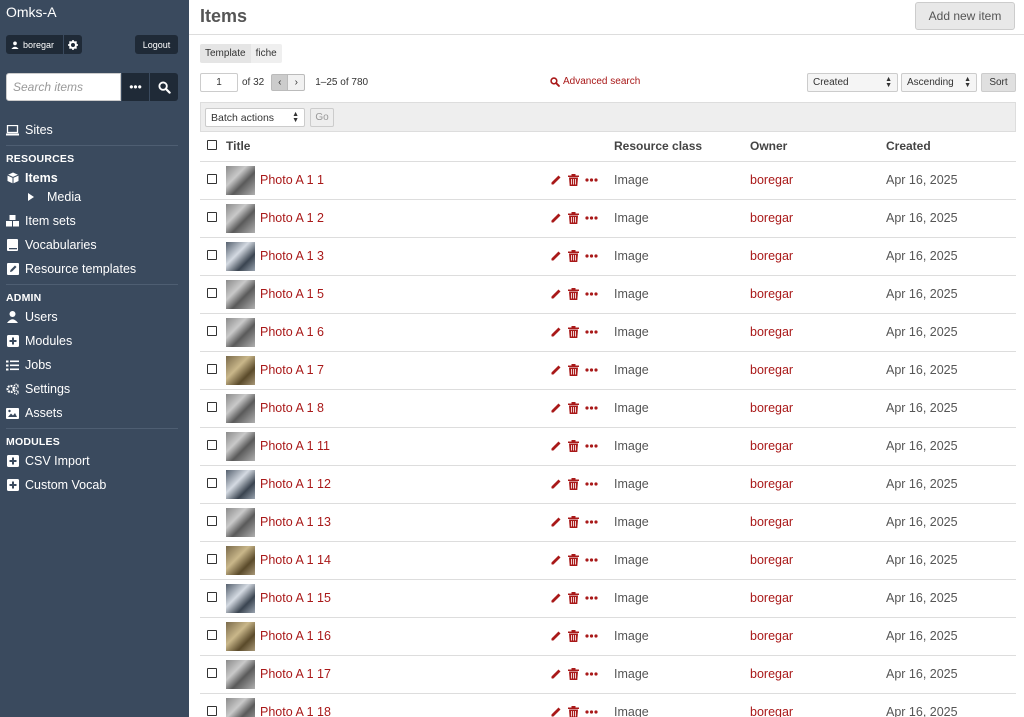 The image size is (1024, 717). Describe the element at coordinates (297, 82) in the screenshot. I see `next-page-button: ›` at that location.